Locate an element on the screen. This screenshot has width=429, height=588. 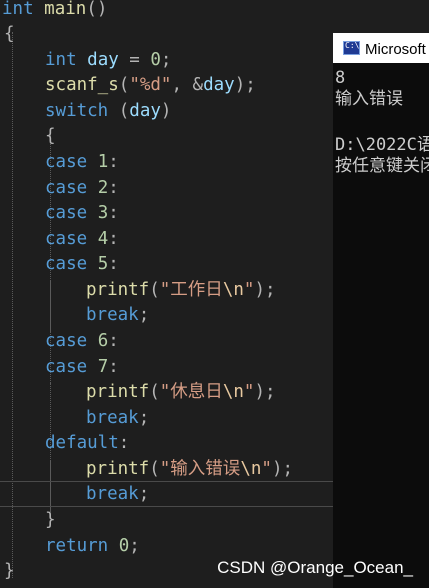
code-line-default: default: is located at coordinates (87, 444).